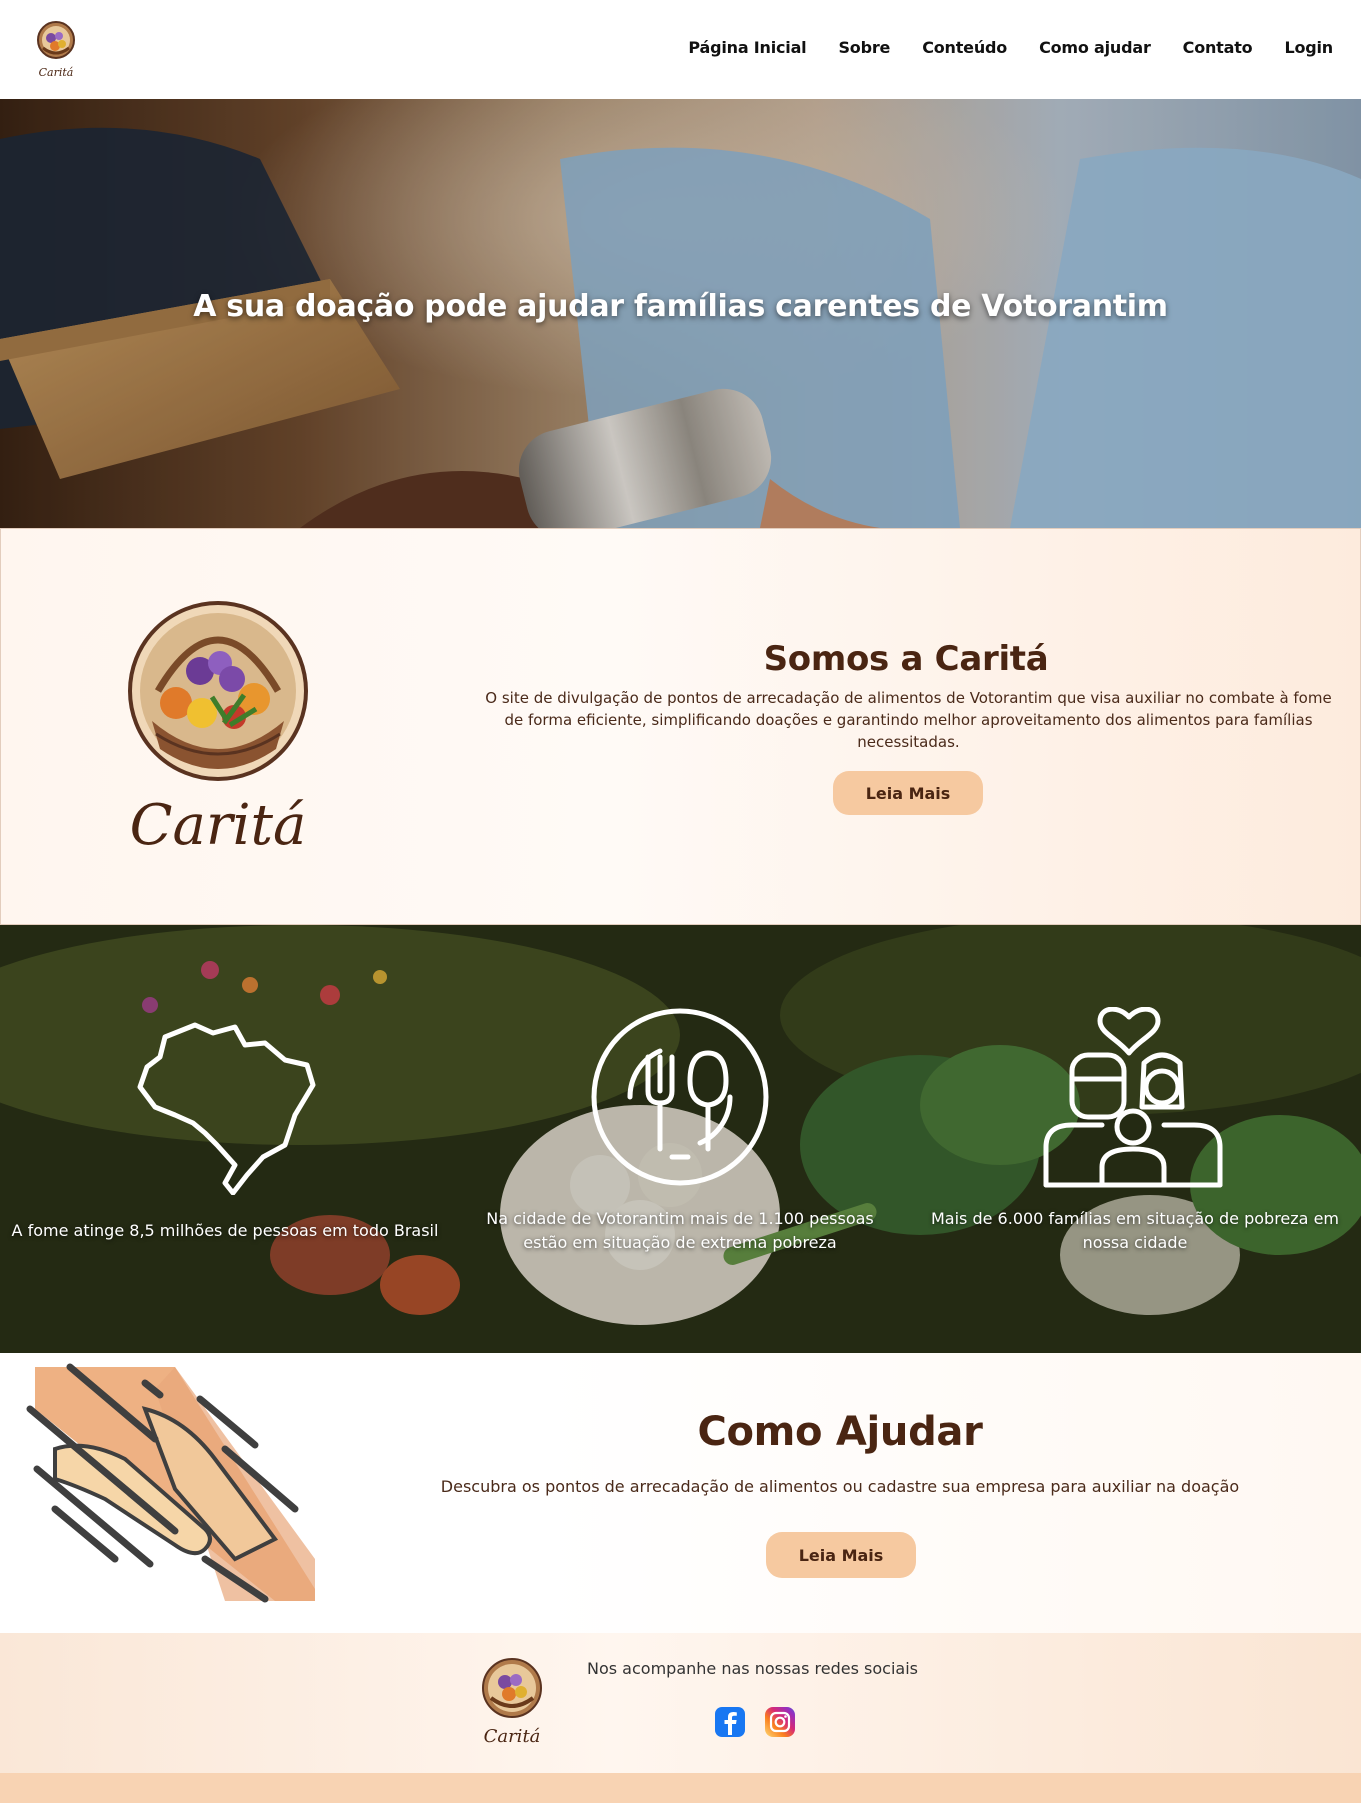  Describe the element at coordinates (170, 1483) in the screenshot. I see `handshake-icon` at that location.